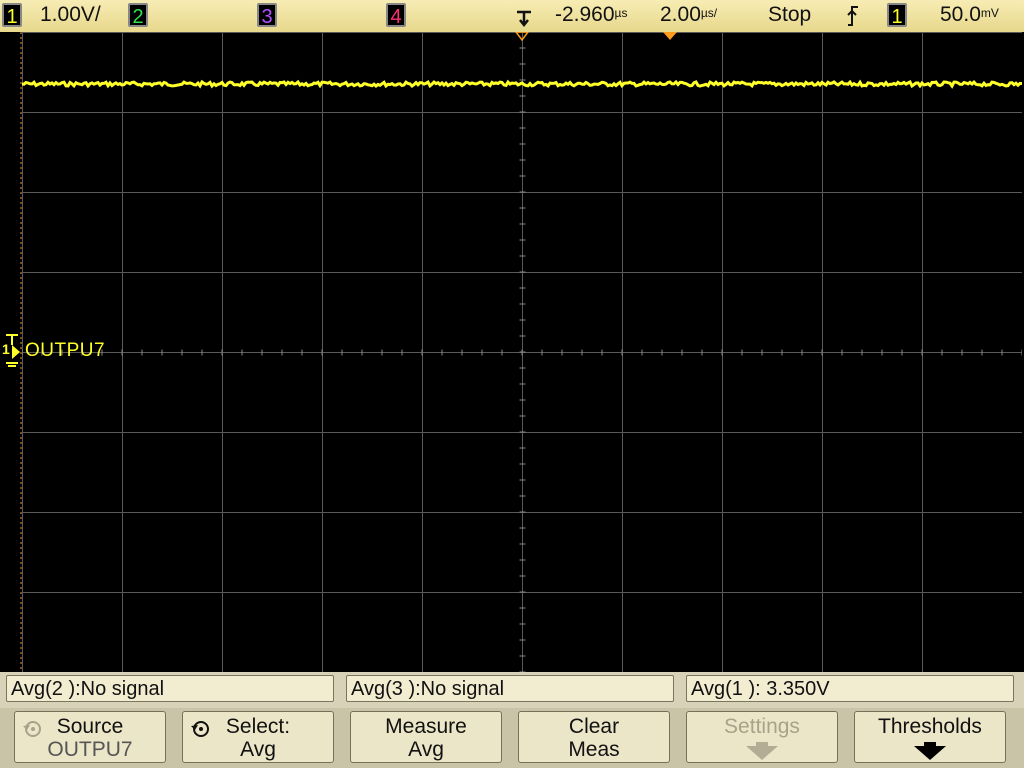 The width and height of the screenshot is (1024, 768). Describe the element at coordinates (762, 726) in the screenshot. I see `softkey-settings-label: Settings` at that location.